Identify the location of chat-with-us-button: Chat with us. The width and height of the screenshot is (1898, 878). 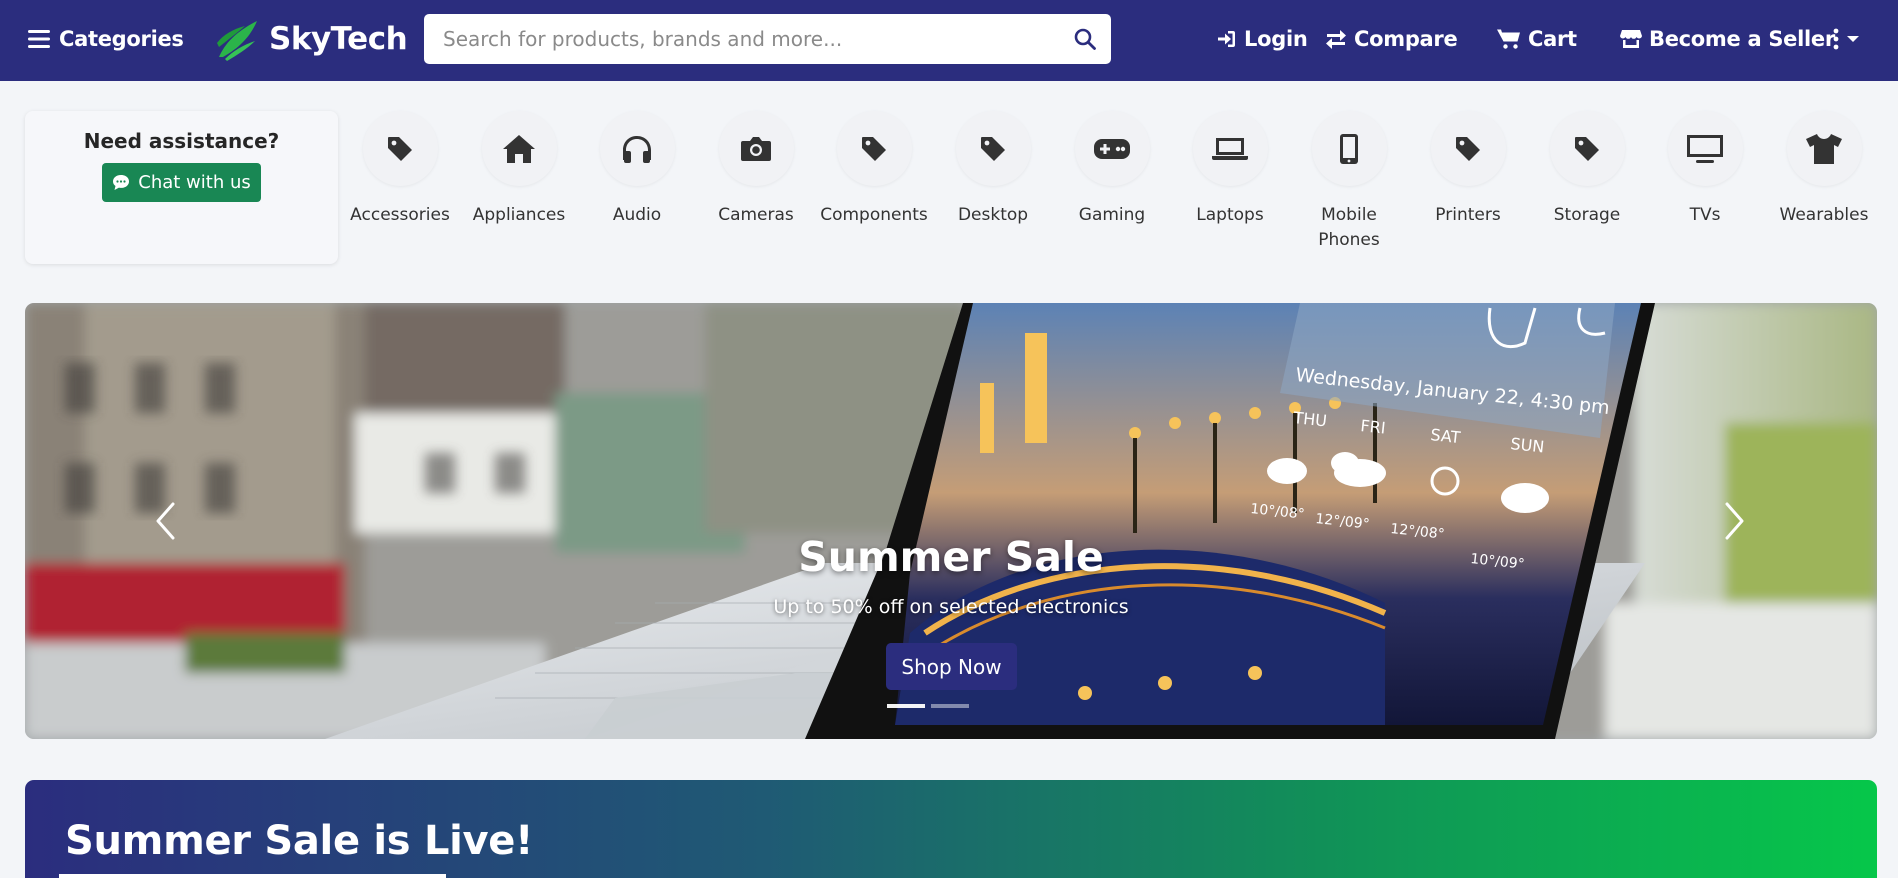
(181, 182).